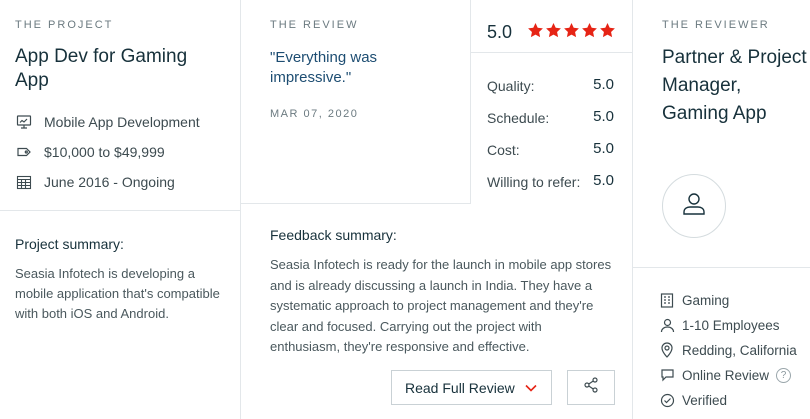  What do you see at coordinates (503, 150) in the screenshot?
I see `score-label: Cost:` at bounding box center [503, 150].